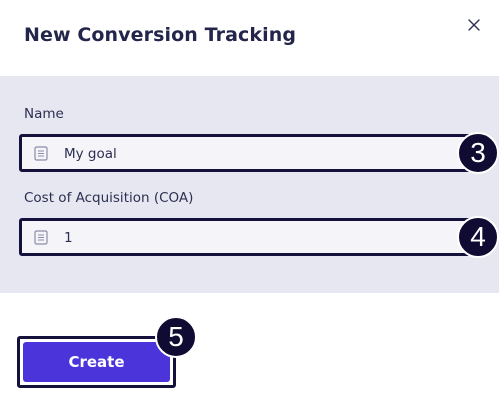  I want to click on step-marker-5: 5, so click(176, 337).